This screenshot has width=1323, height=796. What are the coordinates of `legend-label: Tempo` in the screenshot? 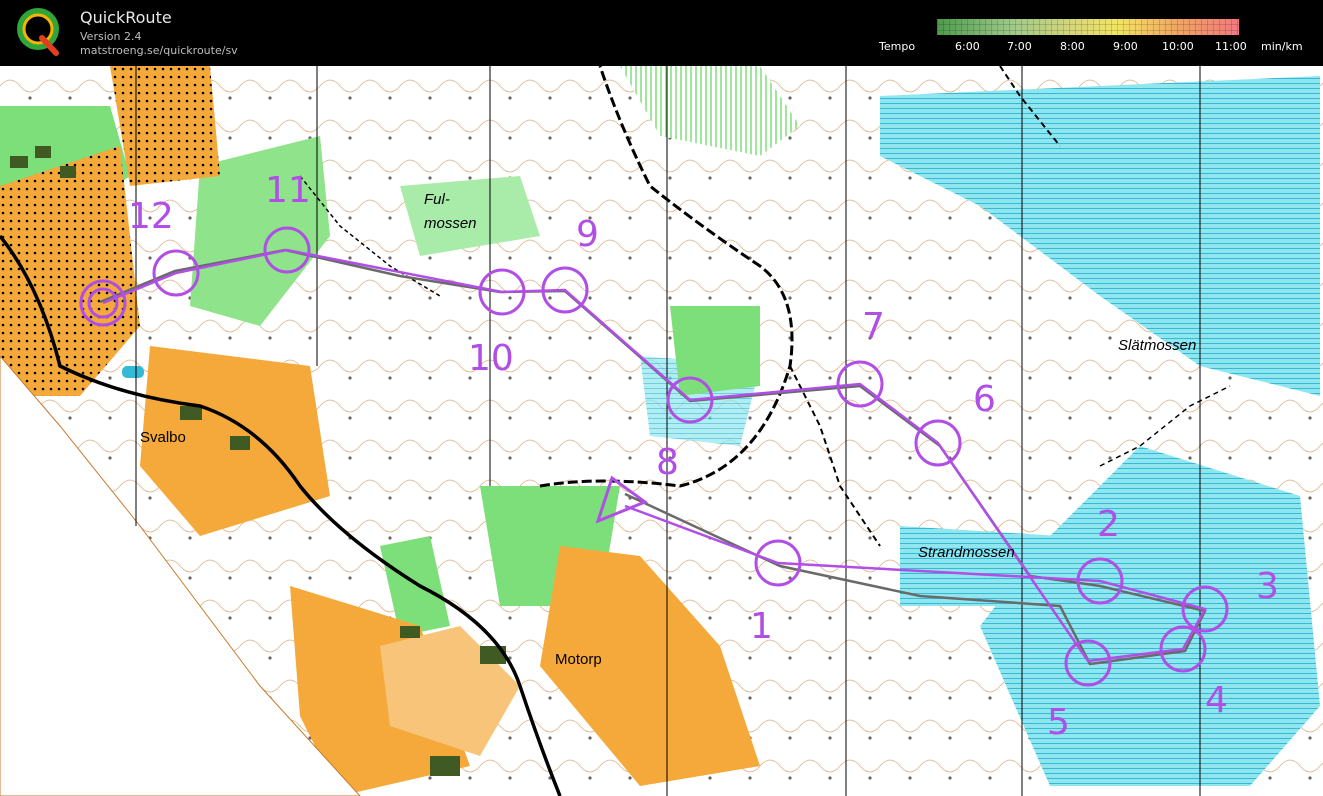 It's located at (897, 46).